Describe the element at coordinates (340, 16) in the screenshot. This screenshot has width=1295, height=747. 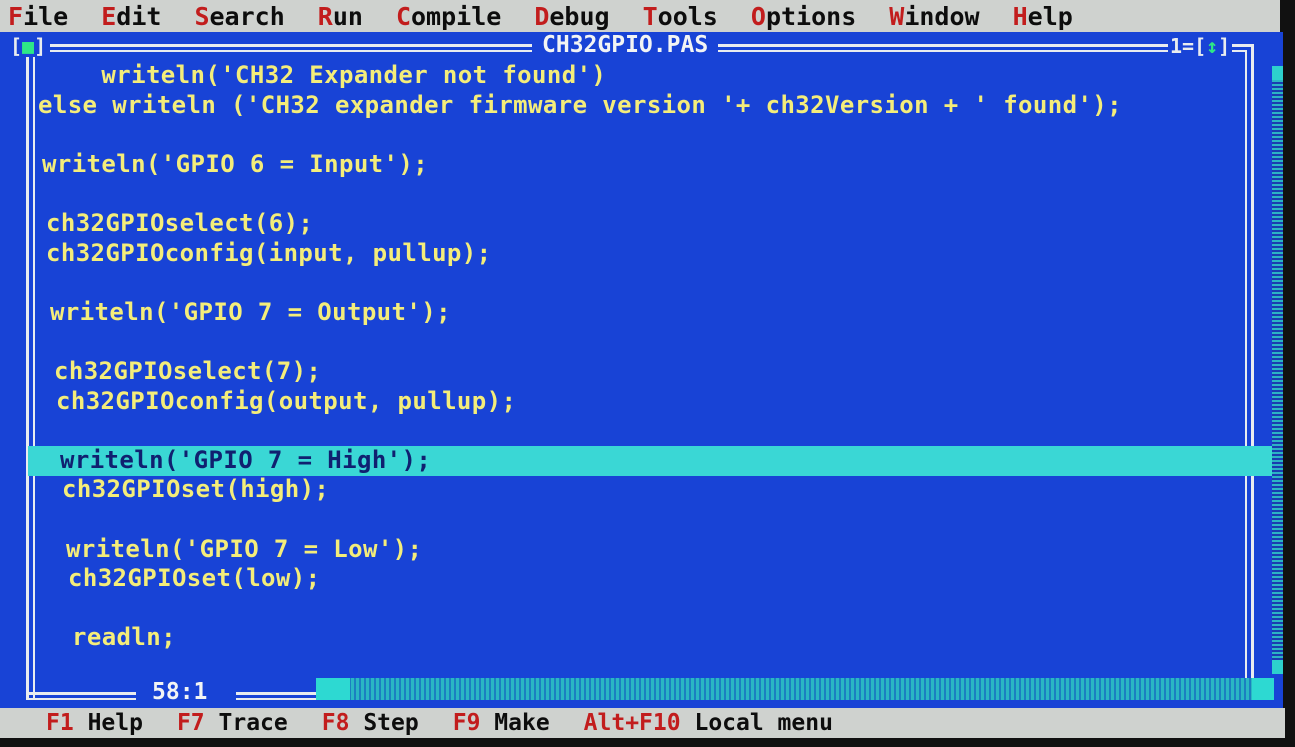
I see `menu-run: Run` at that location.